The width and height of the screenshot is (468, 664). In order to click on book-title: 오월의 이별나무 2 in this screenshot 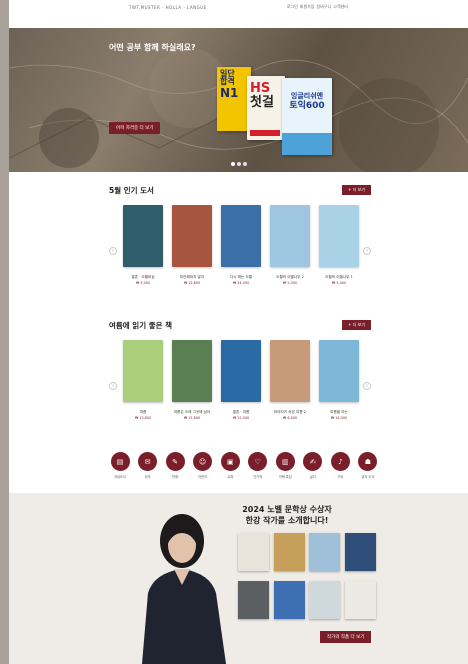, I will do `click(290, 277)`.